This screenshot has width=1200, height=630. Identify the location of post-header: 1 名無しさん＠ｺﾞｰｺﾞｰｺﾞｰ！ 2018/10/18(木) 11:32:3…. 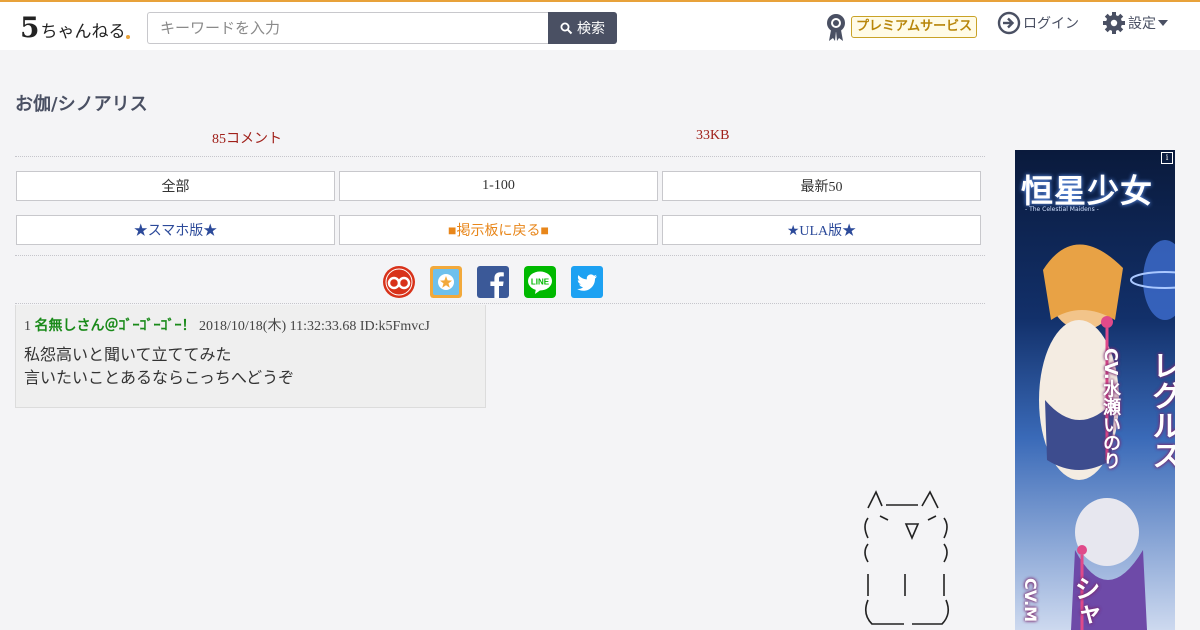
(227, 325).